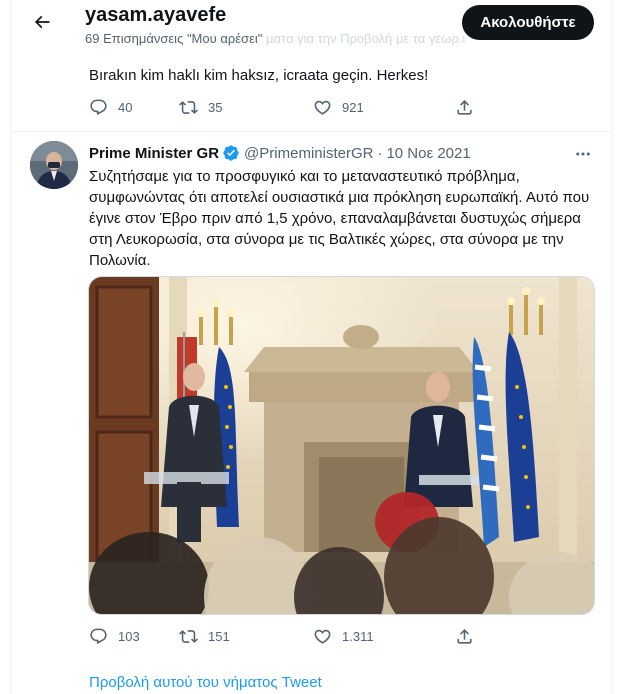  I want to click on more-options-button, so click(583, 154).